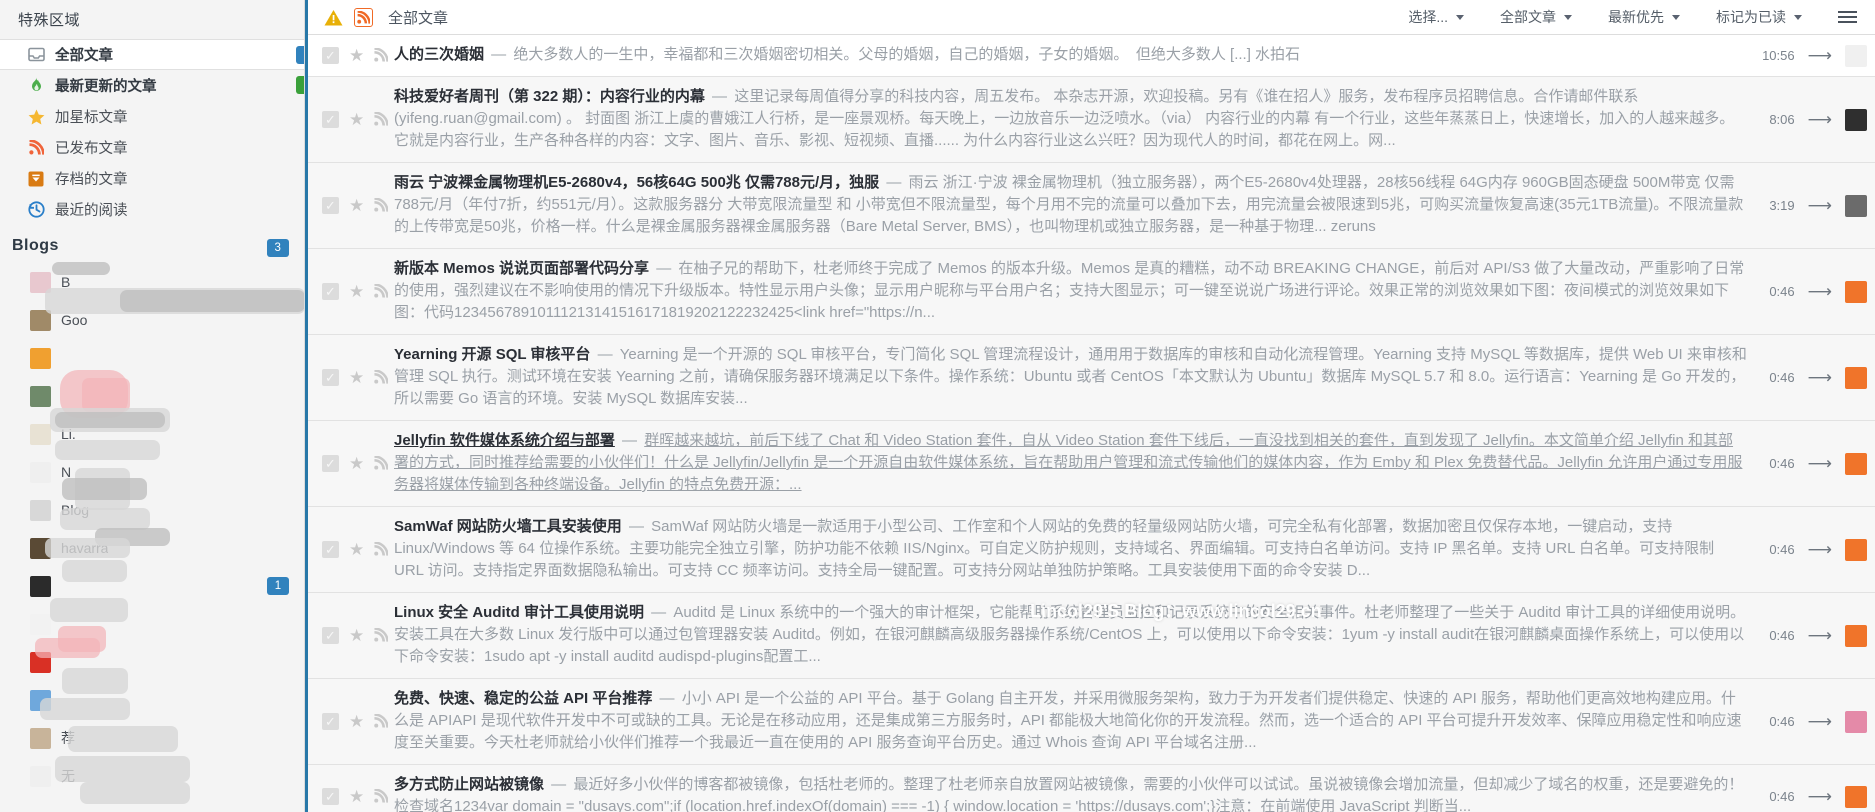  I want to click on sidebar-section-special-title: 特殊区域, so click(49, 20).